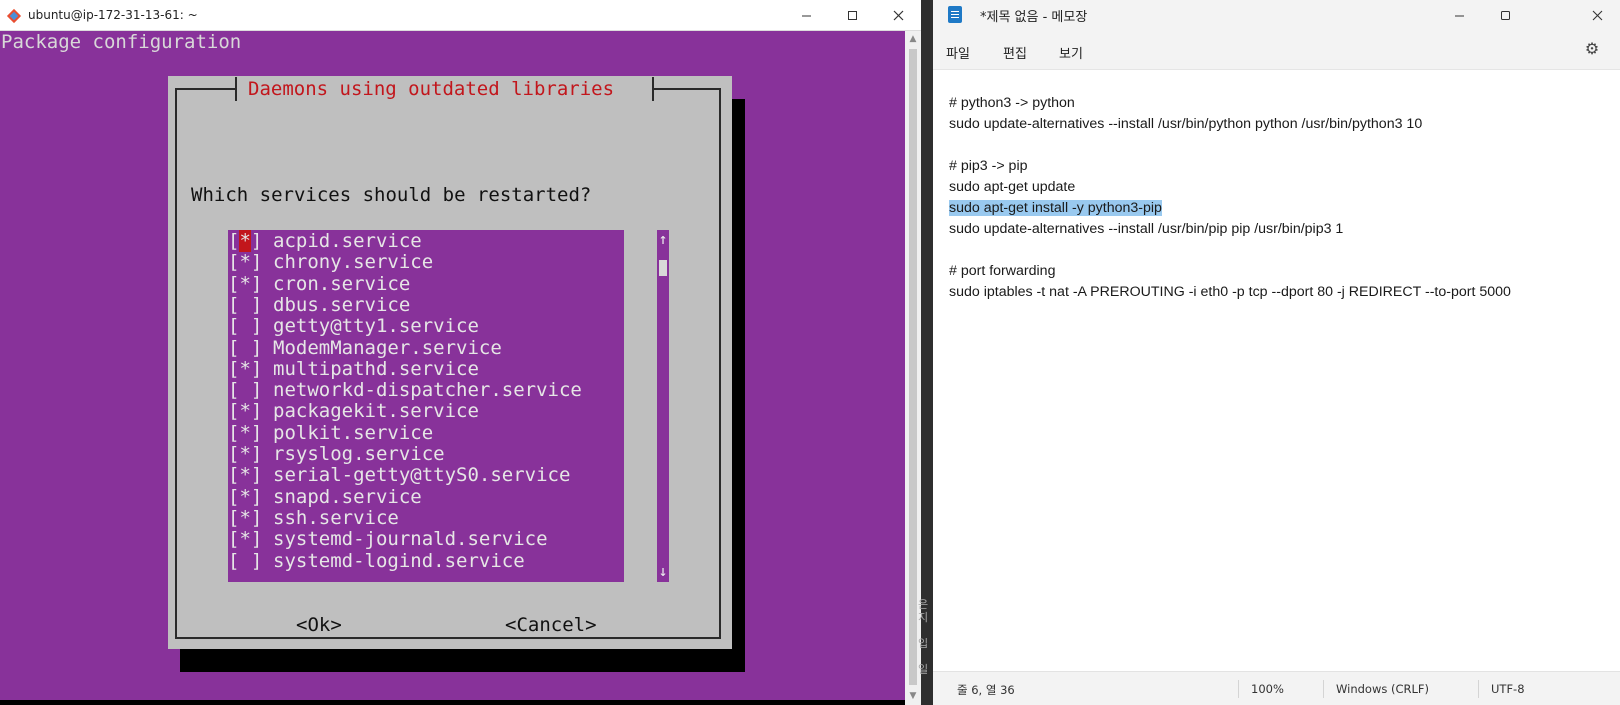 Image resolution: width=1620 pixels, height=705 pixels. Describe the element at coordinates (663, 571) in the screenshot. I see `scroll-down-arrow-icon: ↓` at that location.